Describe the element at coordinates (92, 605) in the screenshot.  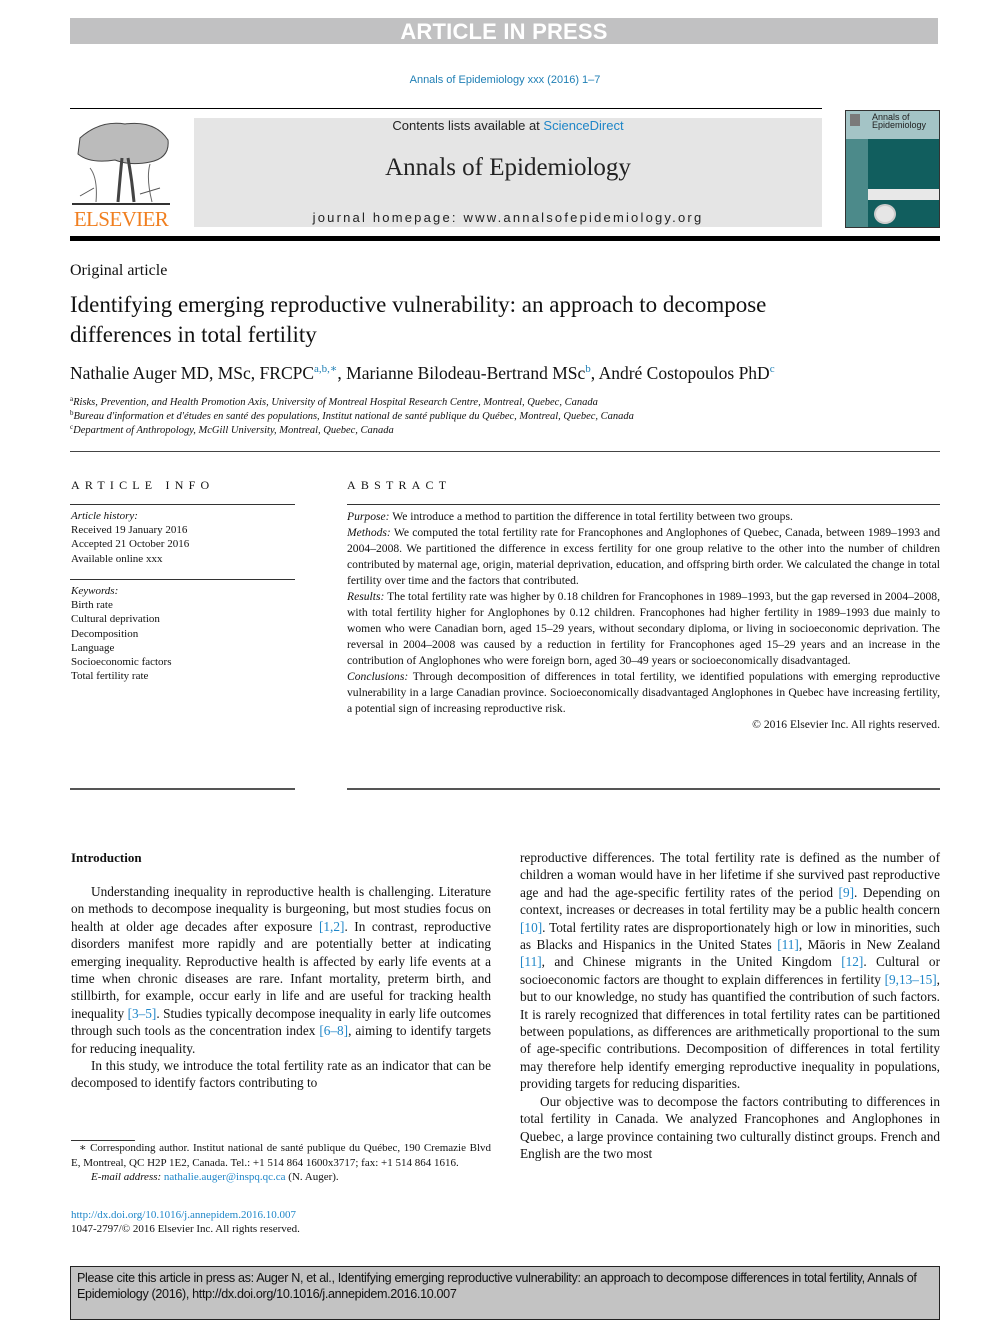
I see `keyword: Birth rate` at that location.